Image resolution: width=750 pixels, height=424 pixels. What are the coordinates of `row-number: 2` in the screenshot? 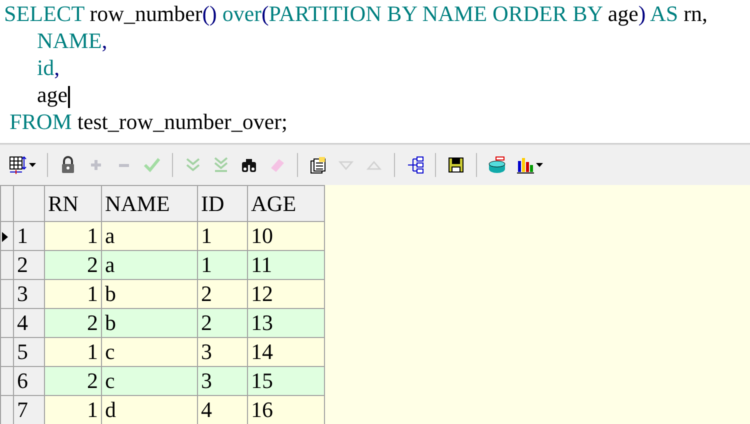 It's located at (29, 265).